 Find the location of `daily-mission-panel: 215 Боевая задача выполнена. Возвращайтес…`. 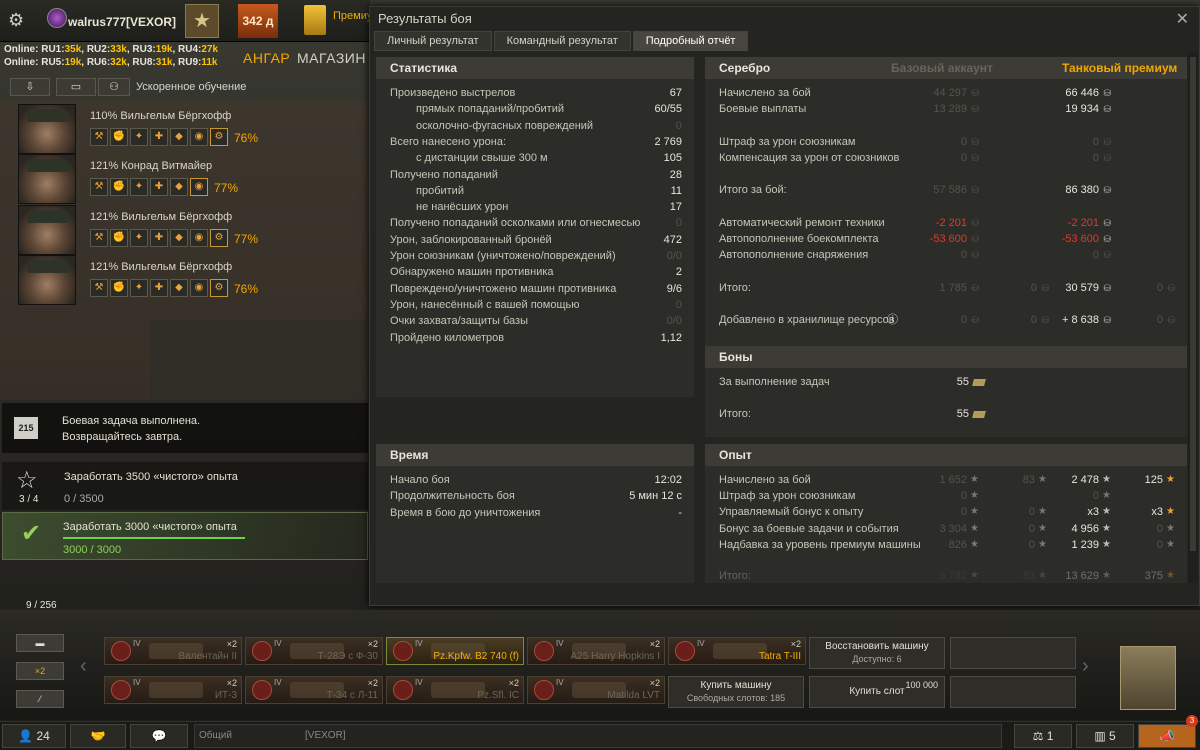

daily-mission-panel: 215 Боевая задача выполнена. Возвращайтес… is located at coordinates (185, 428).